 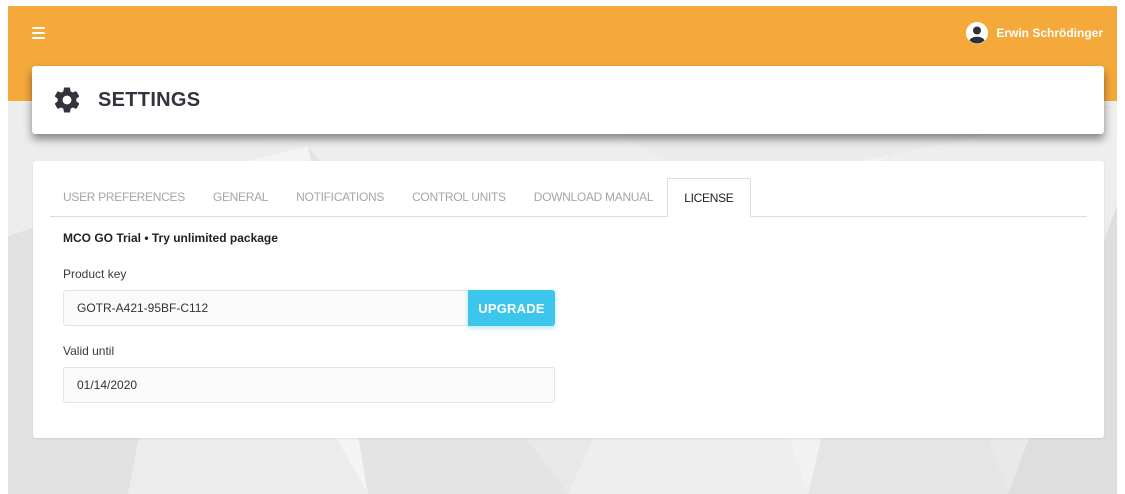 I want to click on tab-notifications: NOTIFICATIONS, so click(x=340, y=197).